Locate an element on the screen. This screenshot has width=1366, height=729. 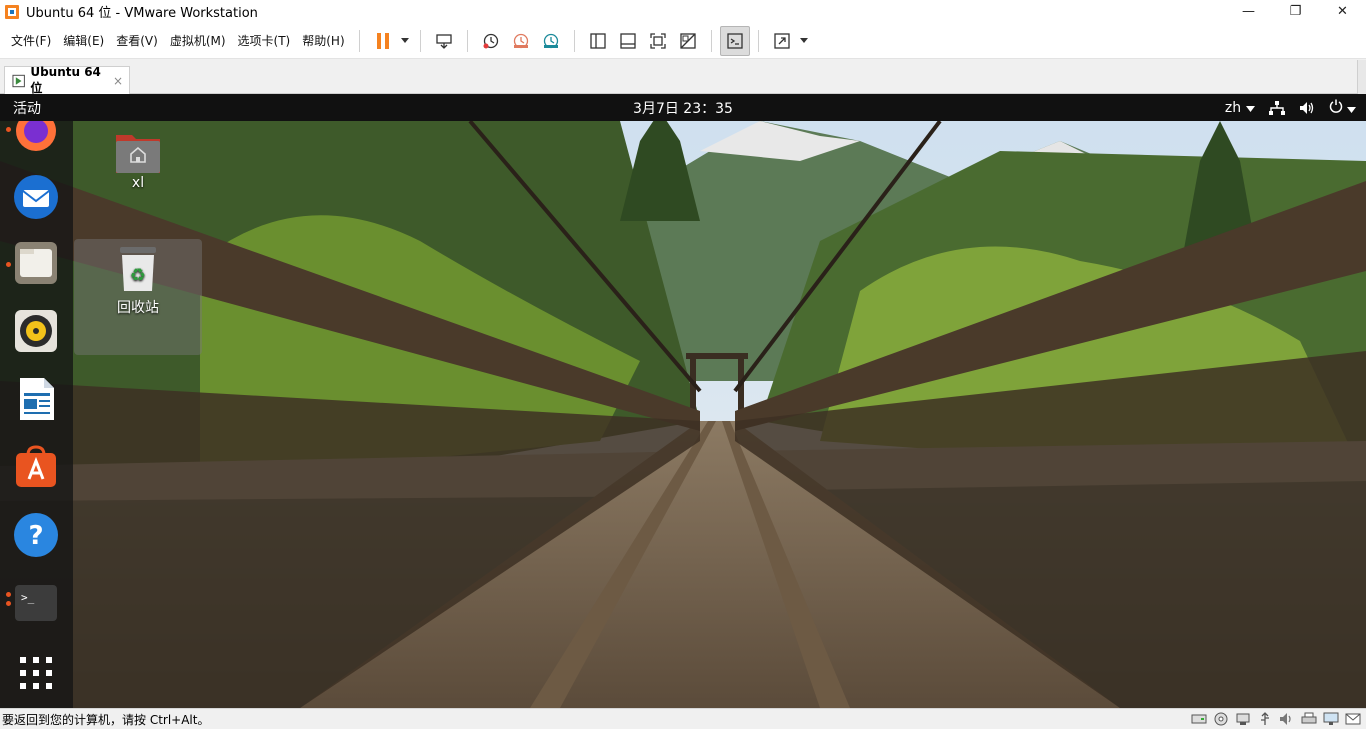
usb-icon is located at coordinates (1265, 718).